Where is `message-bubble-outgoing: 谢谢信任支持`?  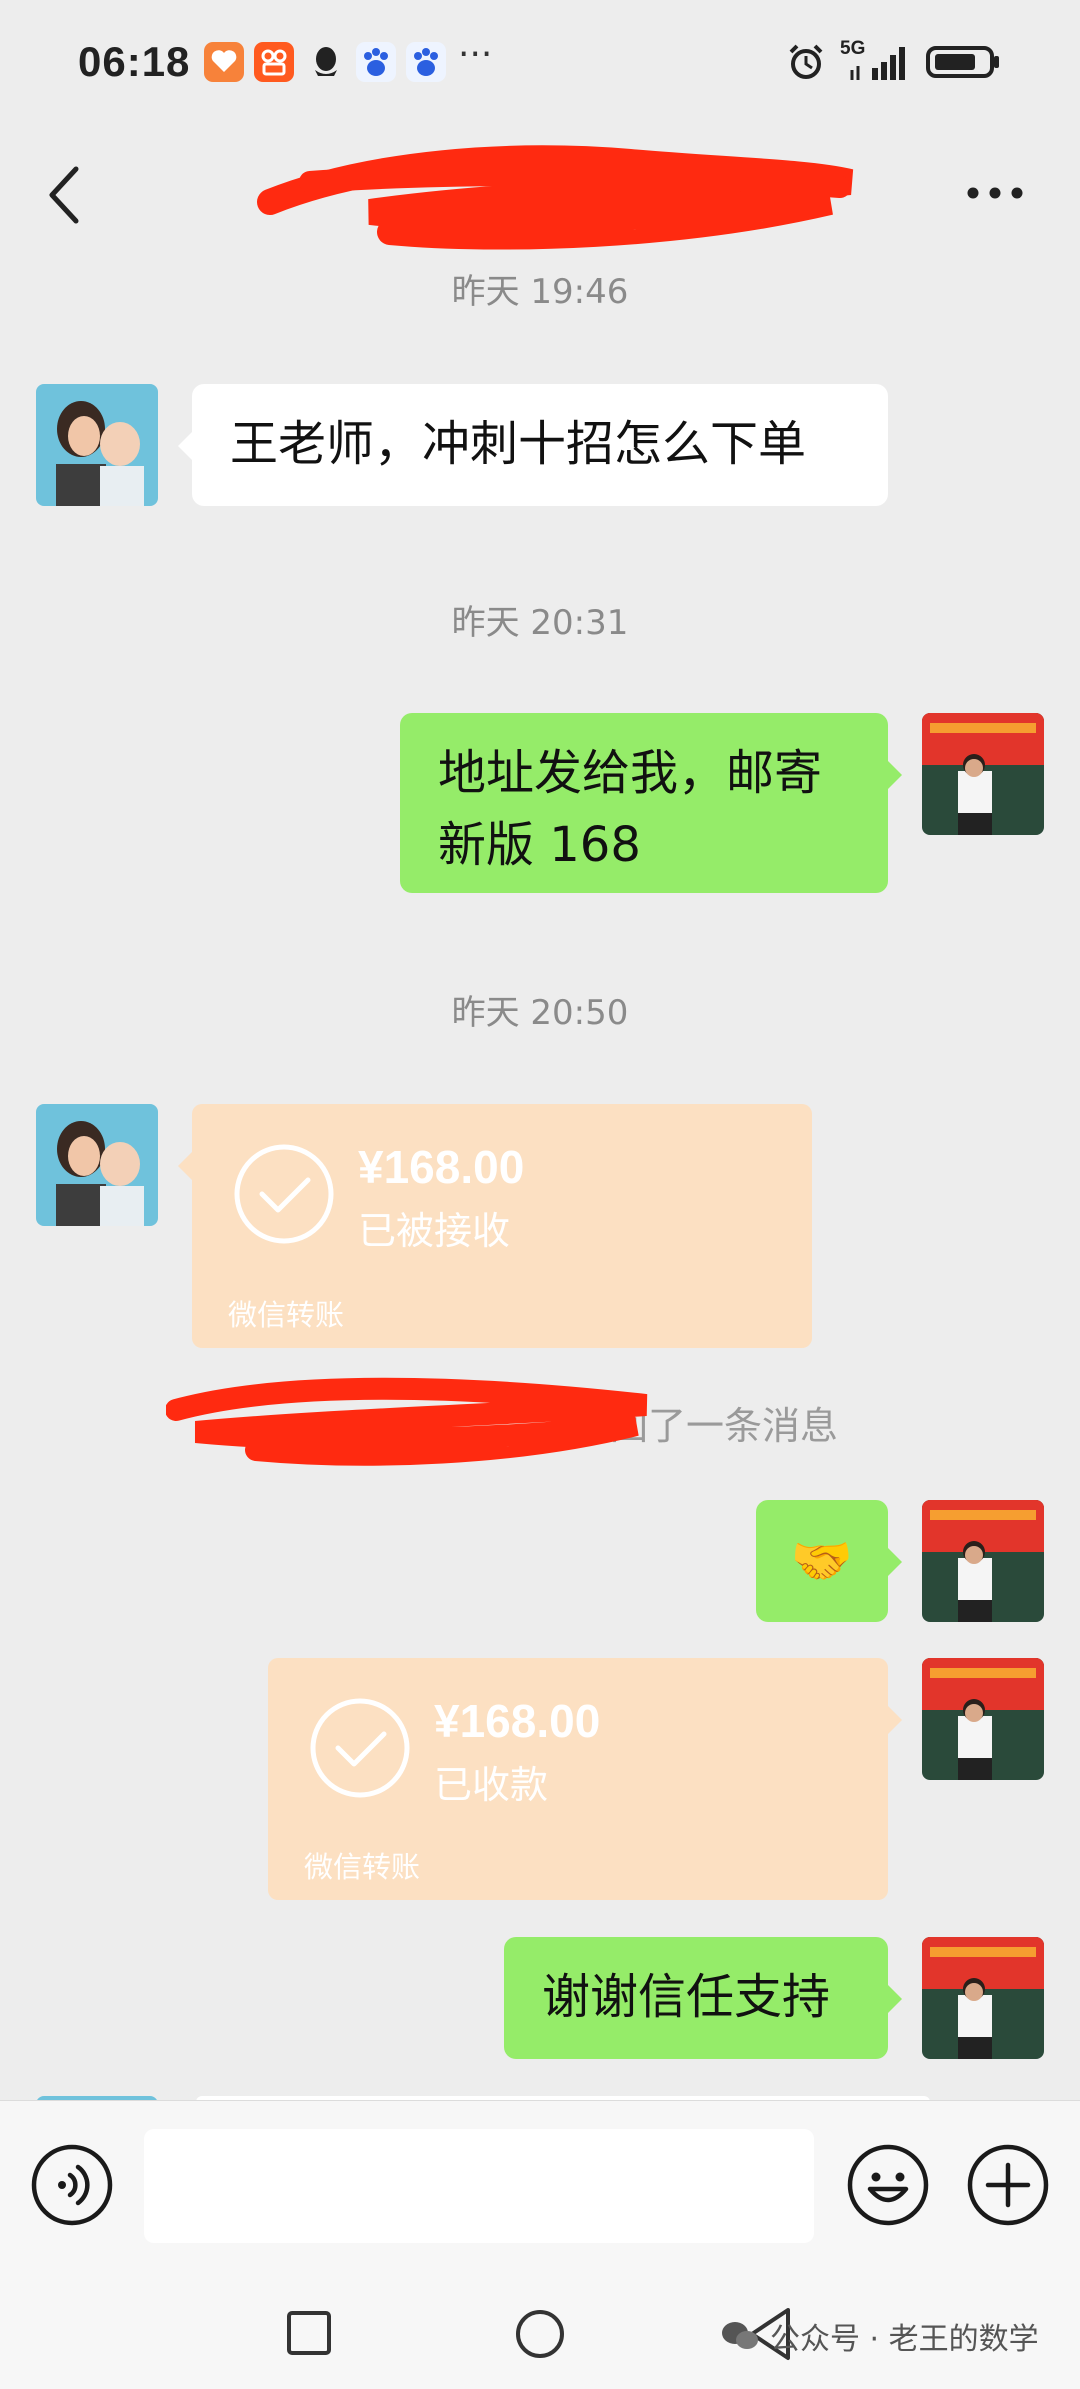 message-bubble-outgoing: 谢谢信任支持 is located at coordinates (703, 1998).